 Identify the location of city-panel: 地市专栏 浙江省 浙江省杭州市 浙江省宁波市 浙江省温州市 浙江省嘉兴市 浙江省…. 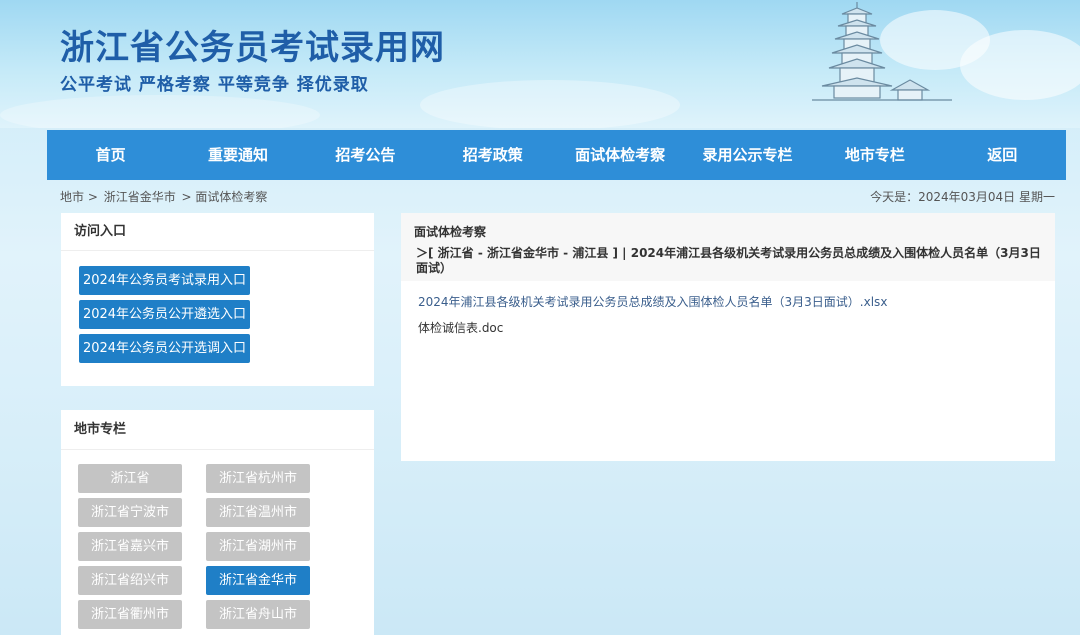
(217, 522).